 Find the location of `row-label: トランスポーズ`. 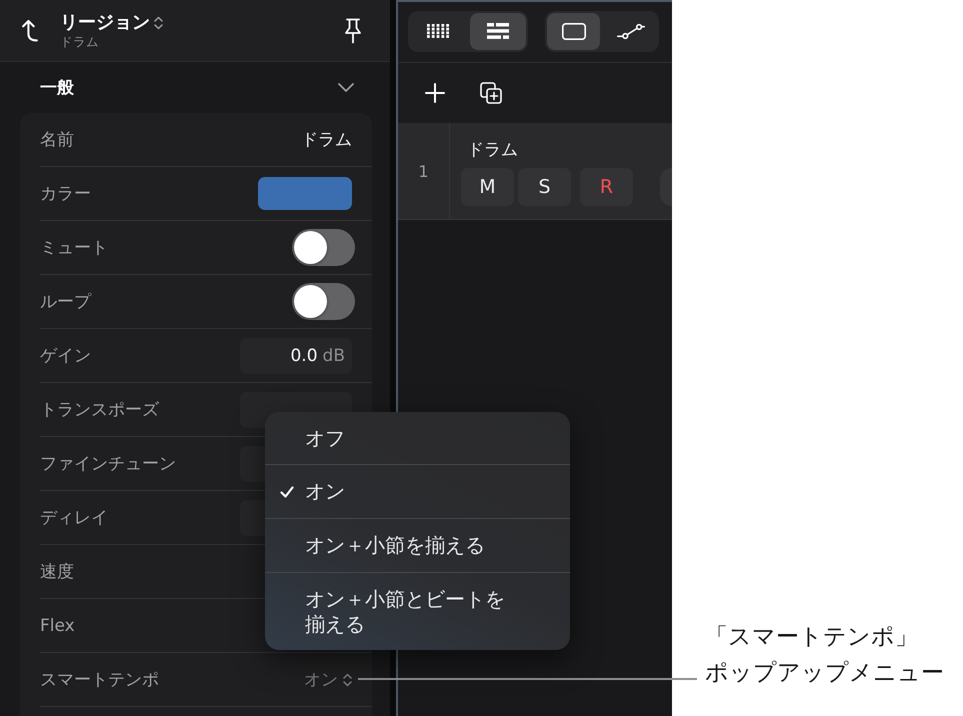

row-label: トランスポーズ is located at coordinates (99, 410).